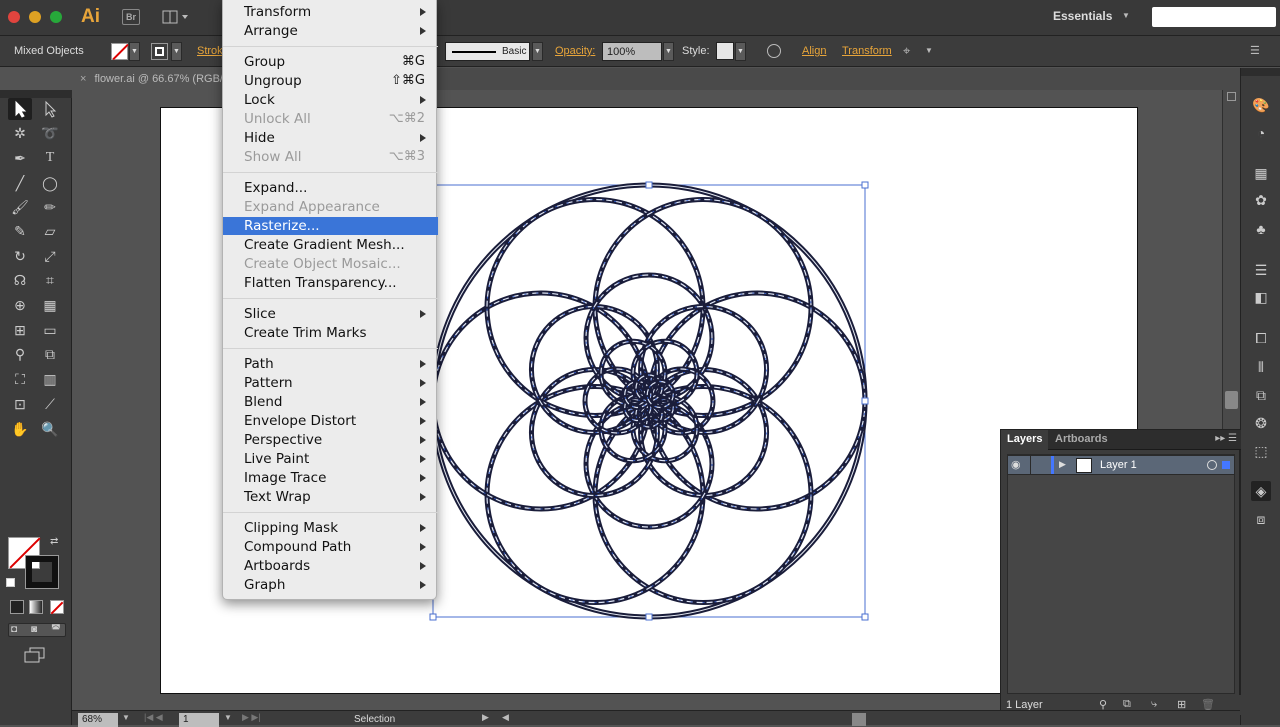 This screenshot has width=1280, height=727. What do you see at coordinates (1231, 400) in the screenshot?
I see `vertical-scroll-thumb` at bounding box center [1231, 400].